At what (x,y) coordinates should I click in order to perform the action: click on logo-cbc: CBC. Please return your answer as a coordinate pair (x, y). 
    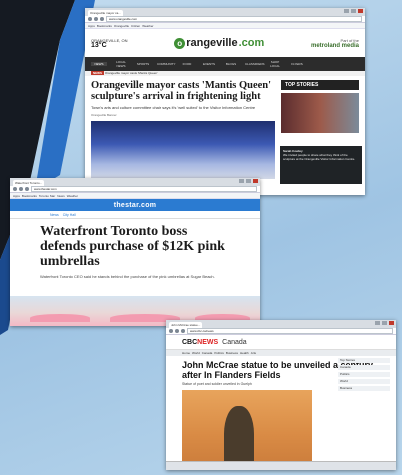
    Looking at the image, I should click on (190, 342).